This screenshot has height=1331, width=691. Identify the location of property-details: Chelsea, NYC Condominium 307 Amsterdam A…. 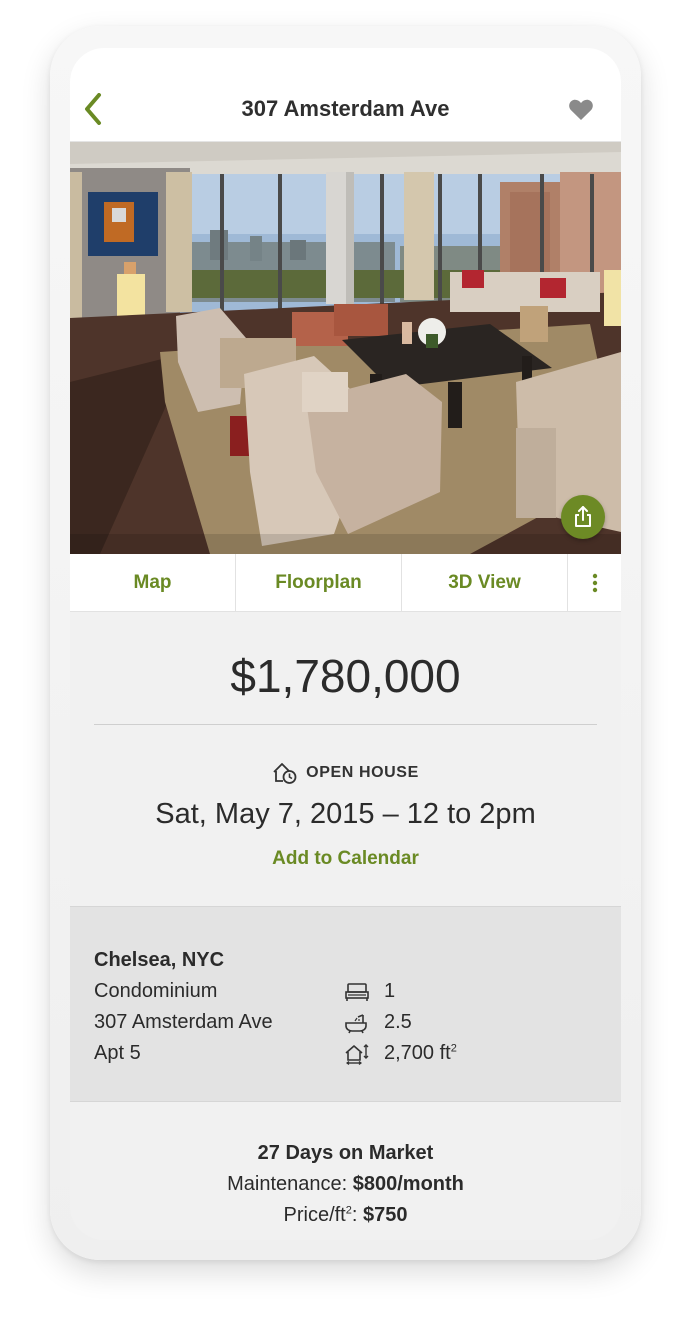
(345, 1004).